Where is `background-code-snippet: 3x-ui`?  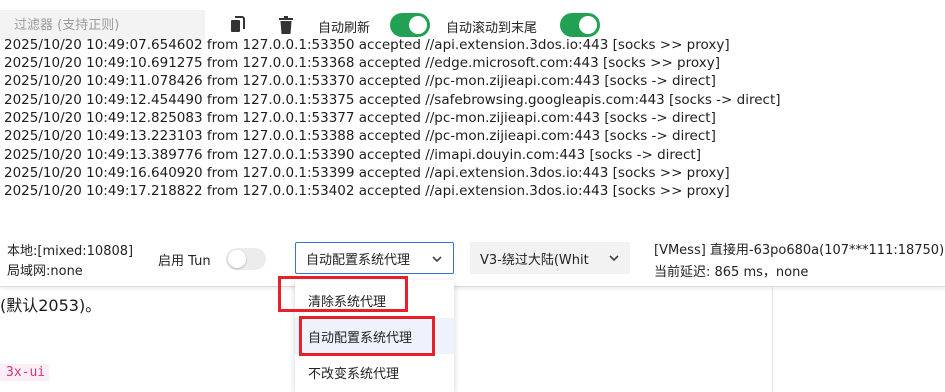
background-code-snippet: 3x-ui is located at coordinates (25, 372).